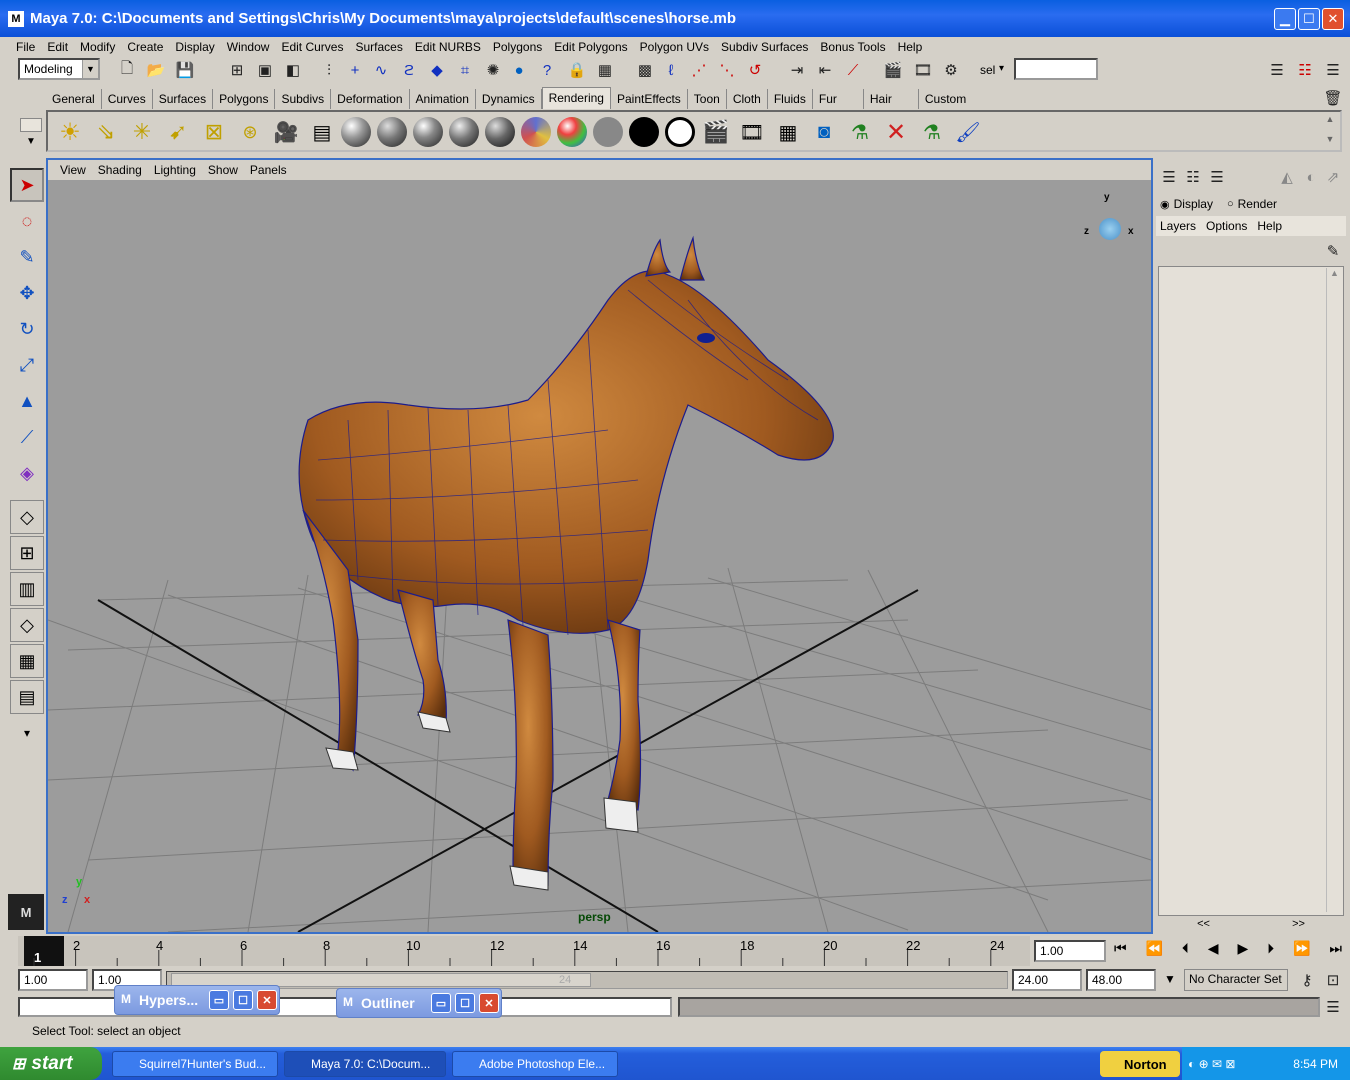 Image resolution: width=1350 pixels, height=1080 pixels. What do you see at coordinates (194, 47) in the screenshot?
I see `menu-display: Display` at bounding box center [194, 47].